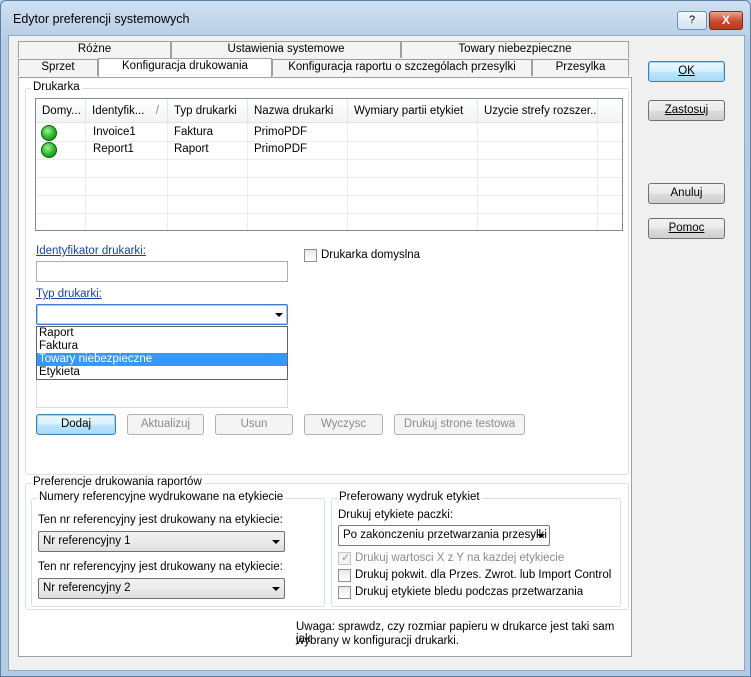  What do you see at coordinates (162, 394) in the screenshot?
I see `dropdown-shadow-area` at bounding box center [162, 394].